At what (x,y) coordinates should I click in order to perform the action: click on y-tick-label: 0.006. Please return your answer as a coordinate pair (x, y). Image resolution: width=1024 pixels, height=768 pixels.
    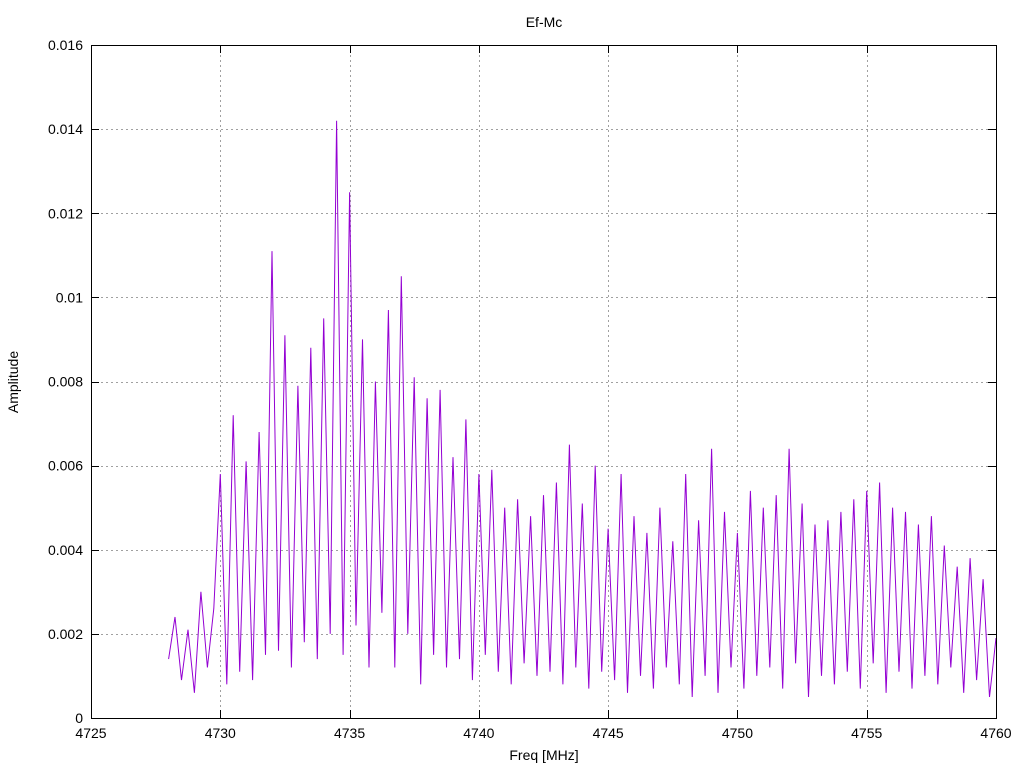
    Looking at the image, I should click on (65, 466).